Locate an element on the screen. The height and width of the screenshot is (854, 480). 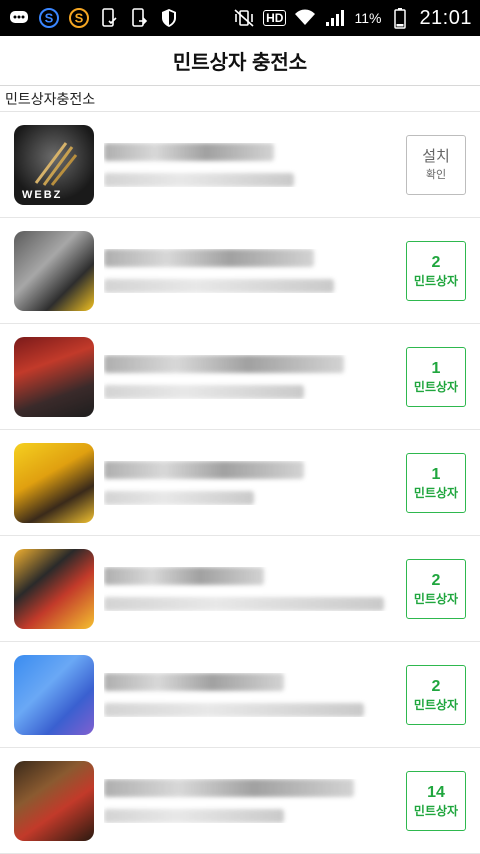
battery-icon is located at coordinates (400, 18).